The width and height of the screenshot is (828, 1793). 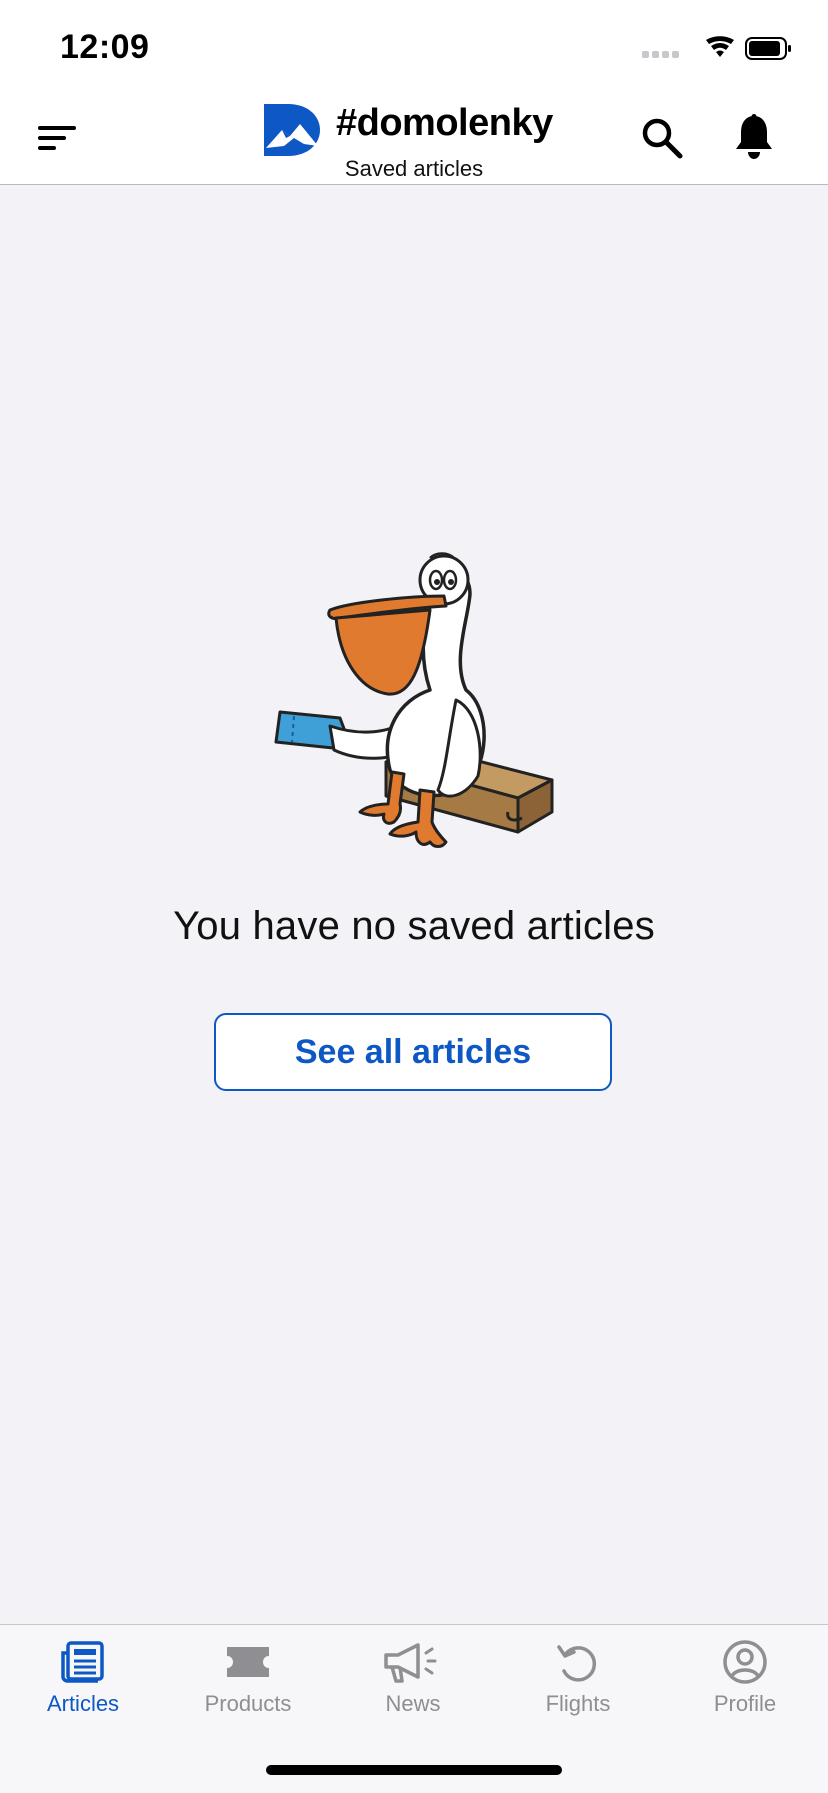 I want to click on app-header: #domolenky Saved articles, so click(x=414, y=138).